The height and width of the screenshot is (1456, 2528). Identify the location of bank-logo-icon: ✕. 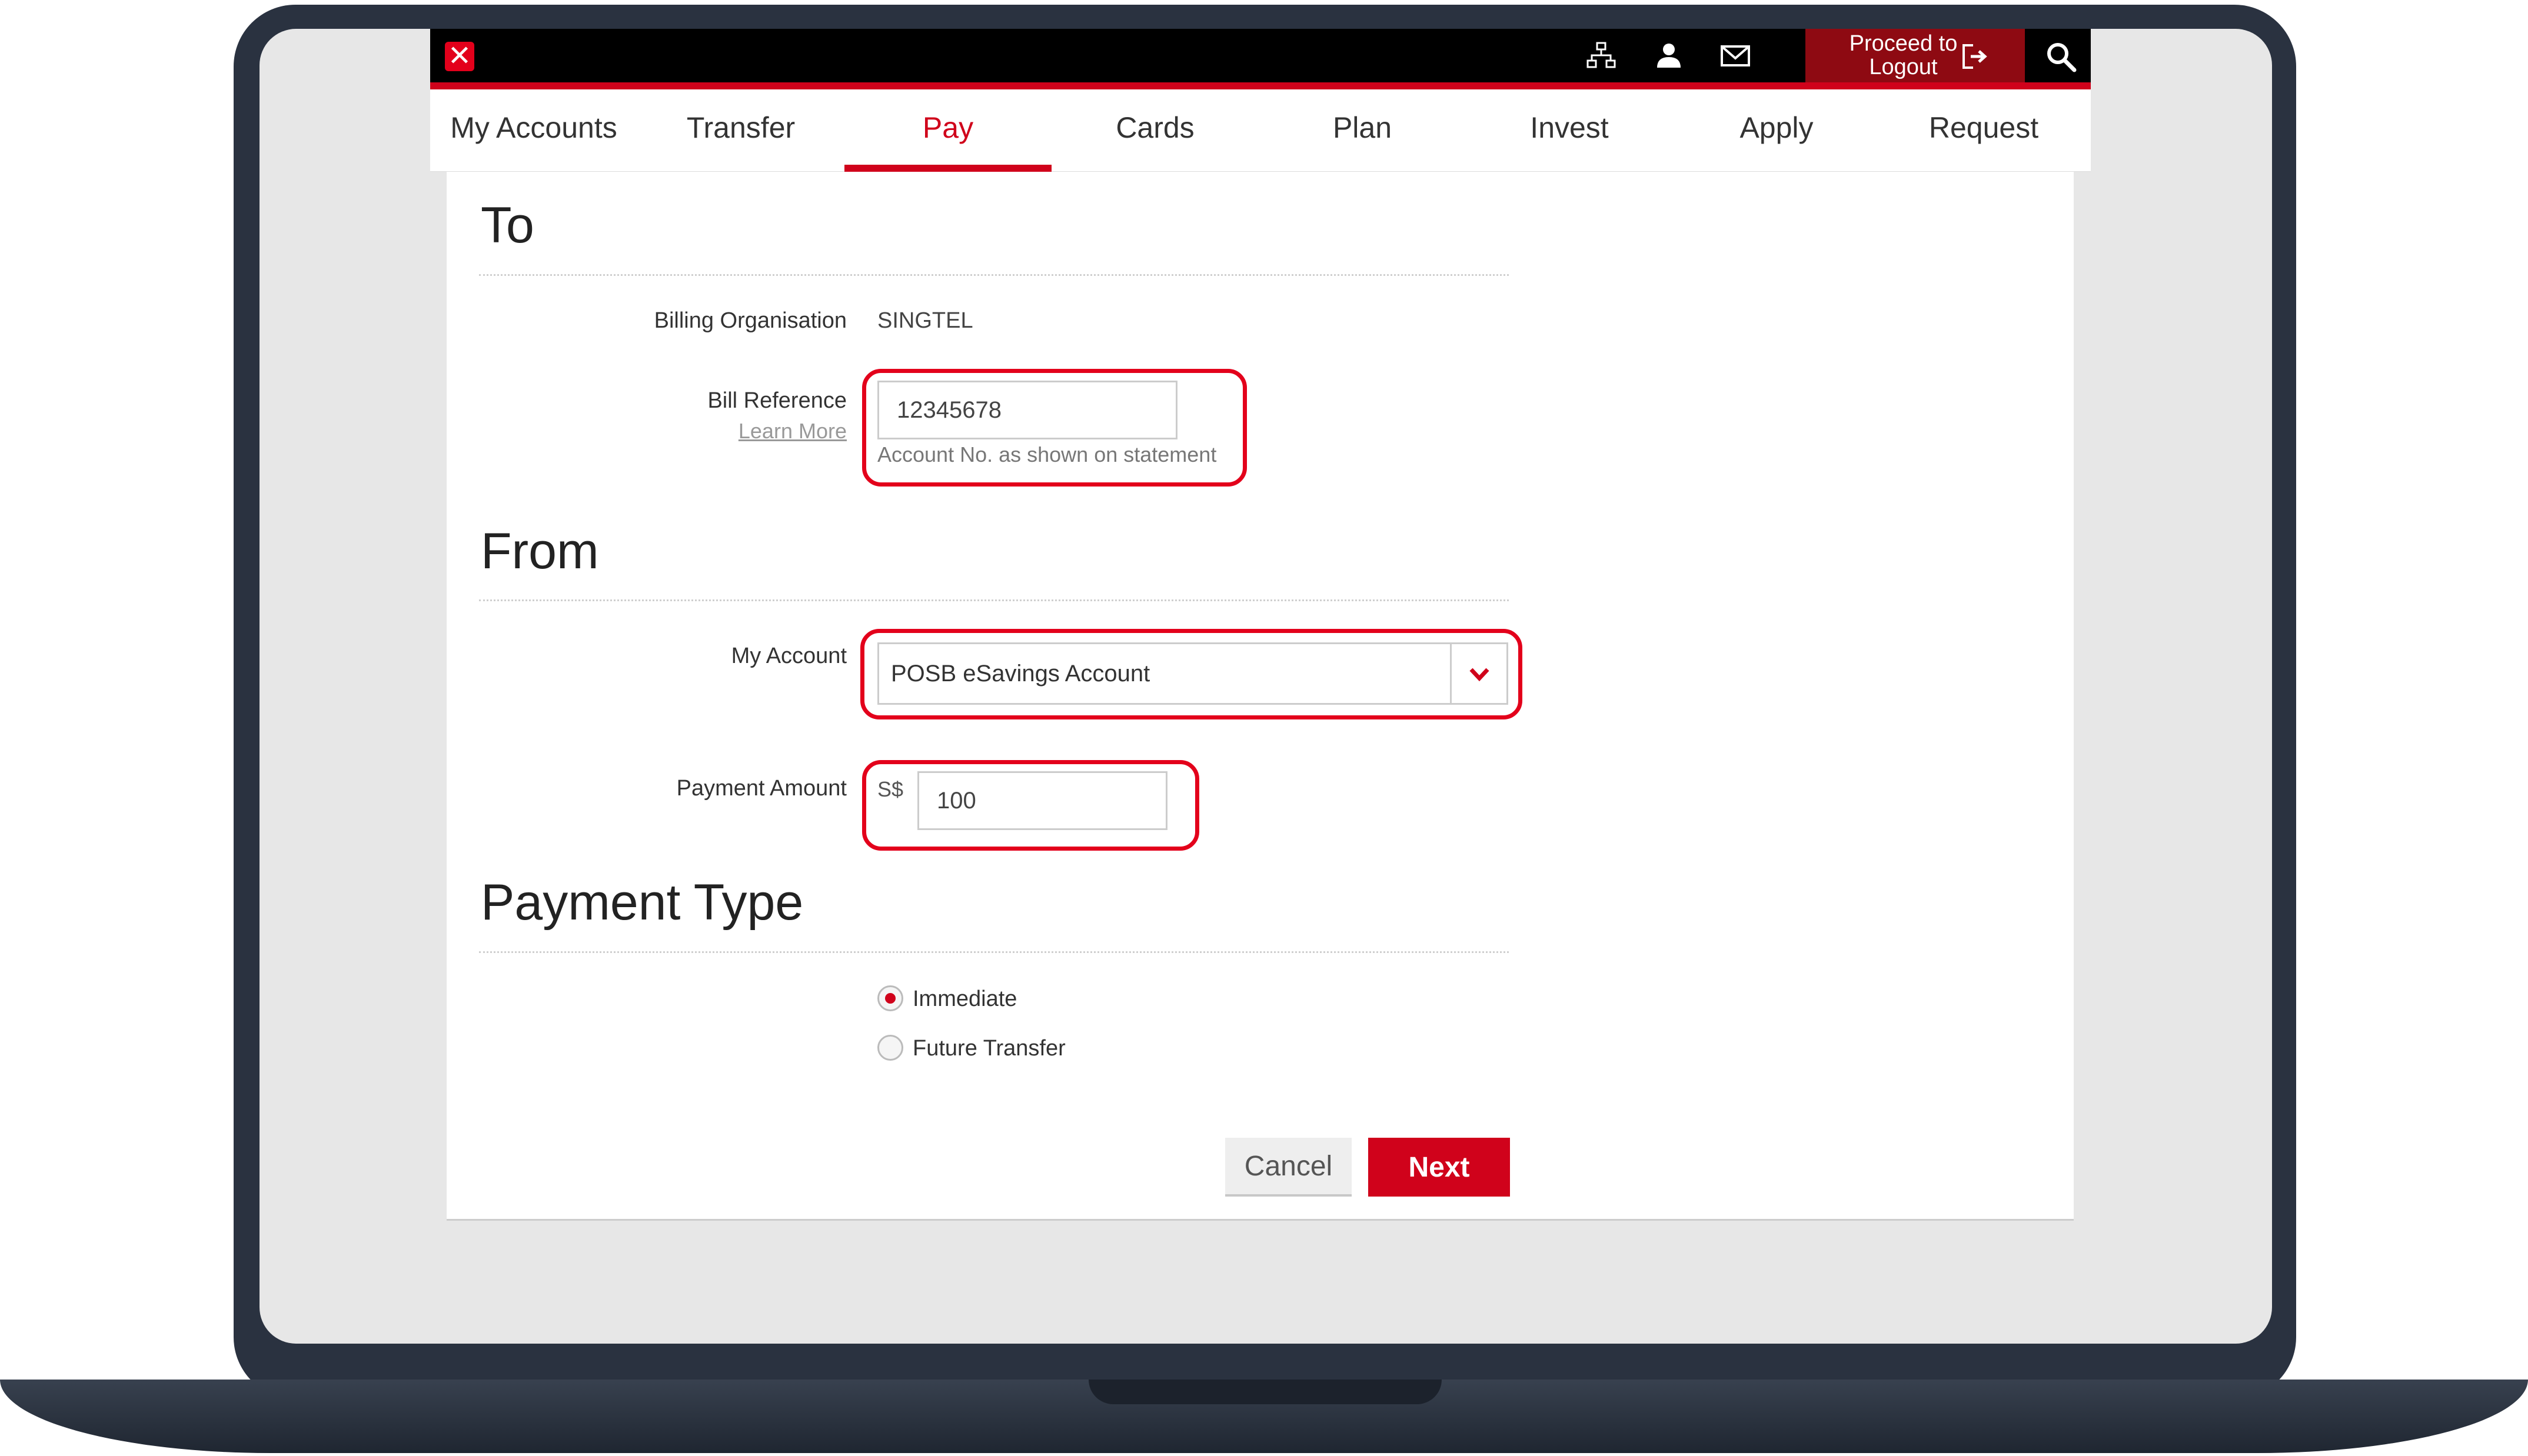
(460, 56).